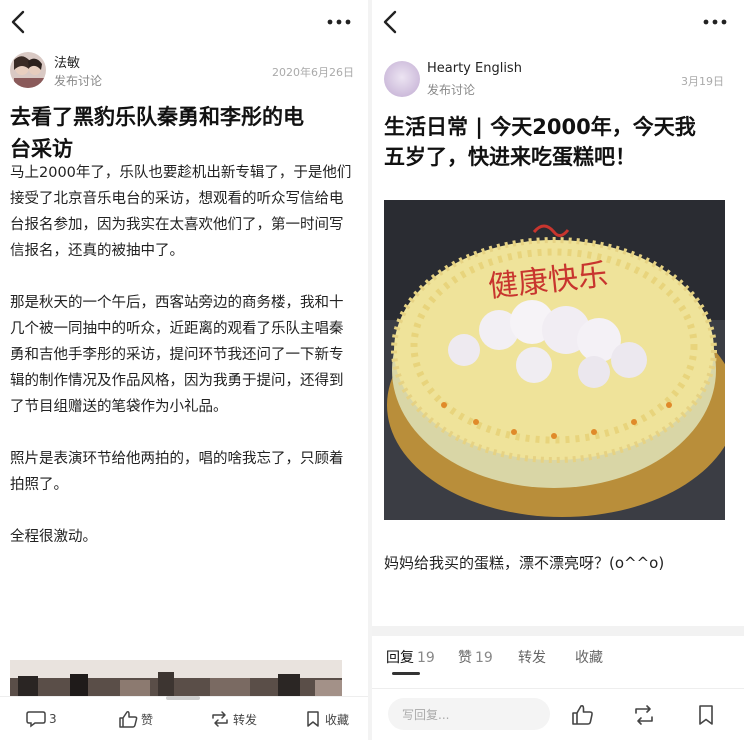  What do you see at coordinates (245, 719) in the screenshot?
I see `share-label: 转发` at bounding box center [245, 719].